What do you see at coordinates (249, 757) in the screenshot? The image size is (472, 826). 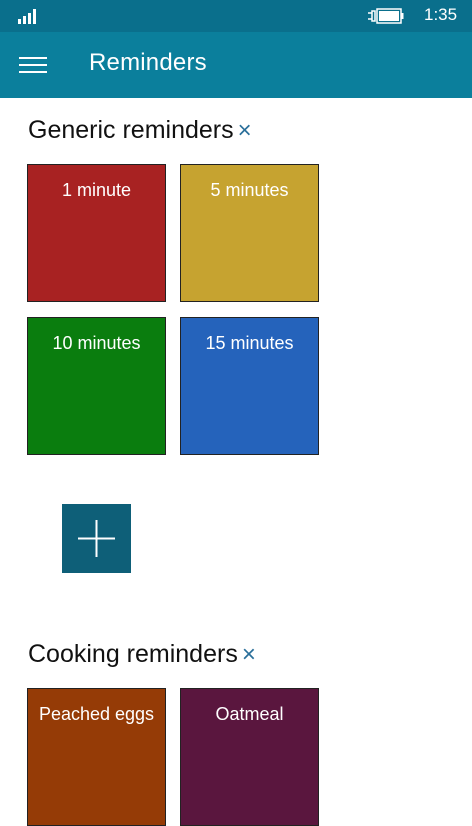 I see `reminder-tile-oatmeal: Oatmeal` at bounding box center [249, 757].